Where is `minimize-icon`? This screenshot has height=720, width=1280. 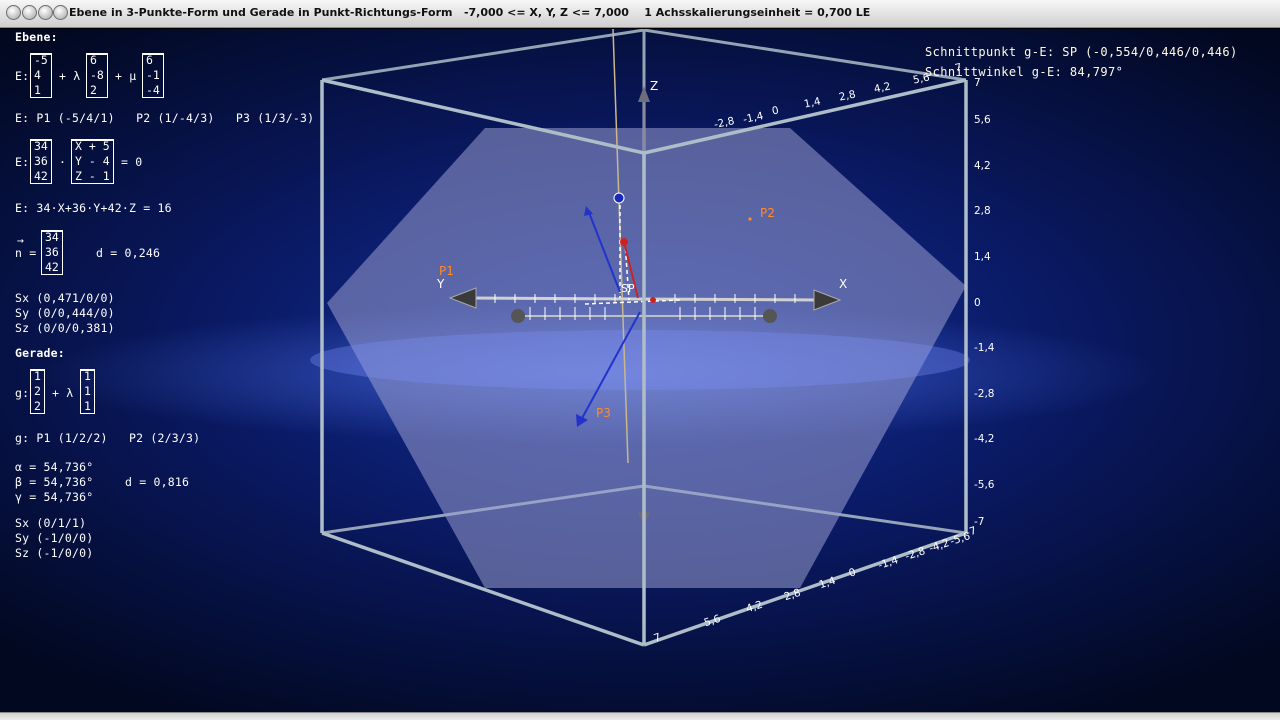
minimize-icon is located at coordinates (29, 12).